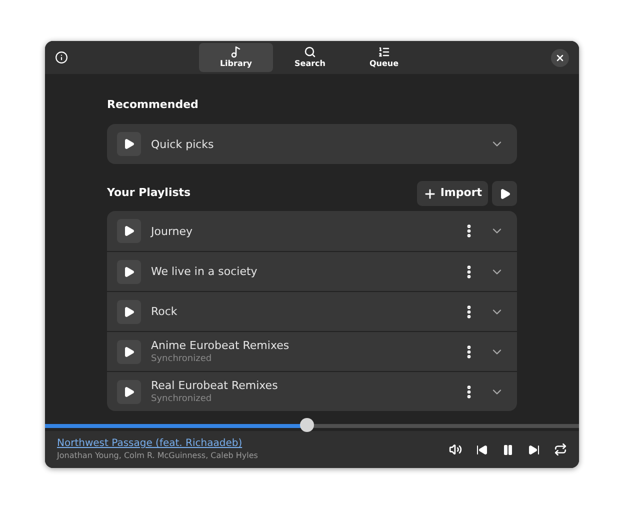  I want to click on playlist-name: Anime Eurobeat Remixes, so click(220, 345).